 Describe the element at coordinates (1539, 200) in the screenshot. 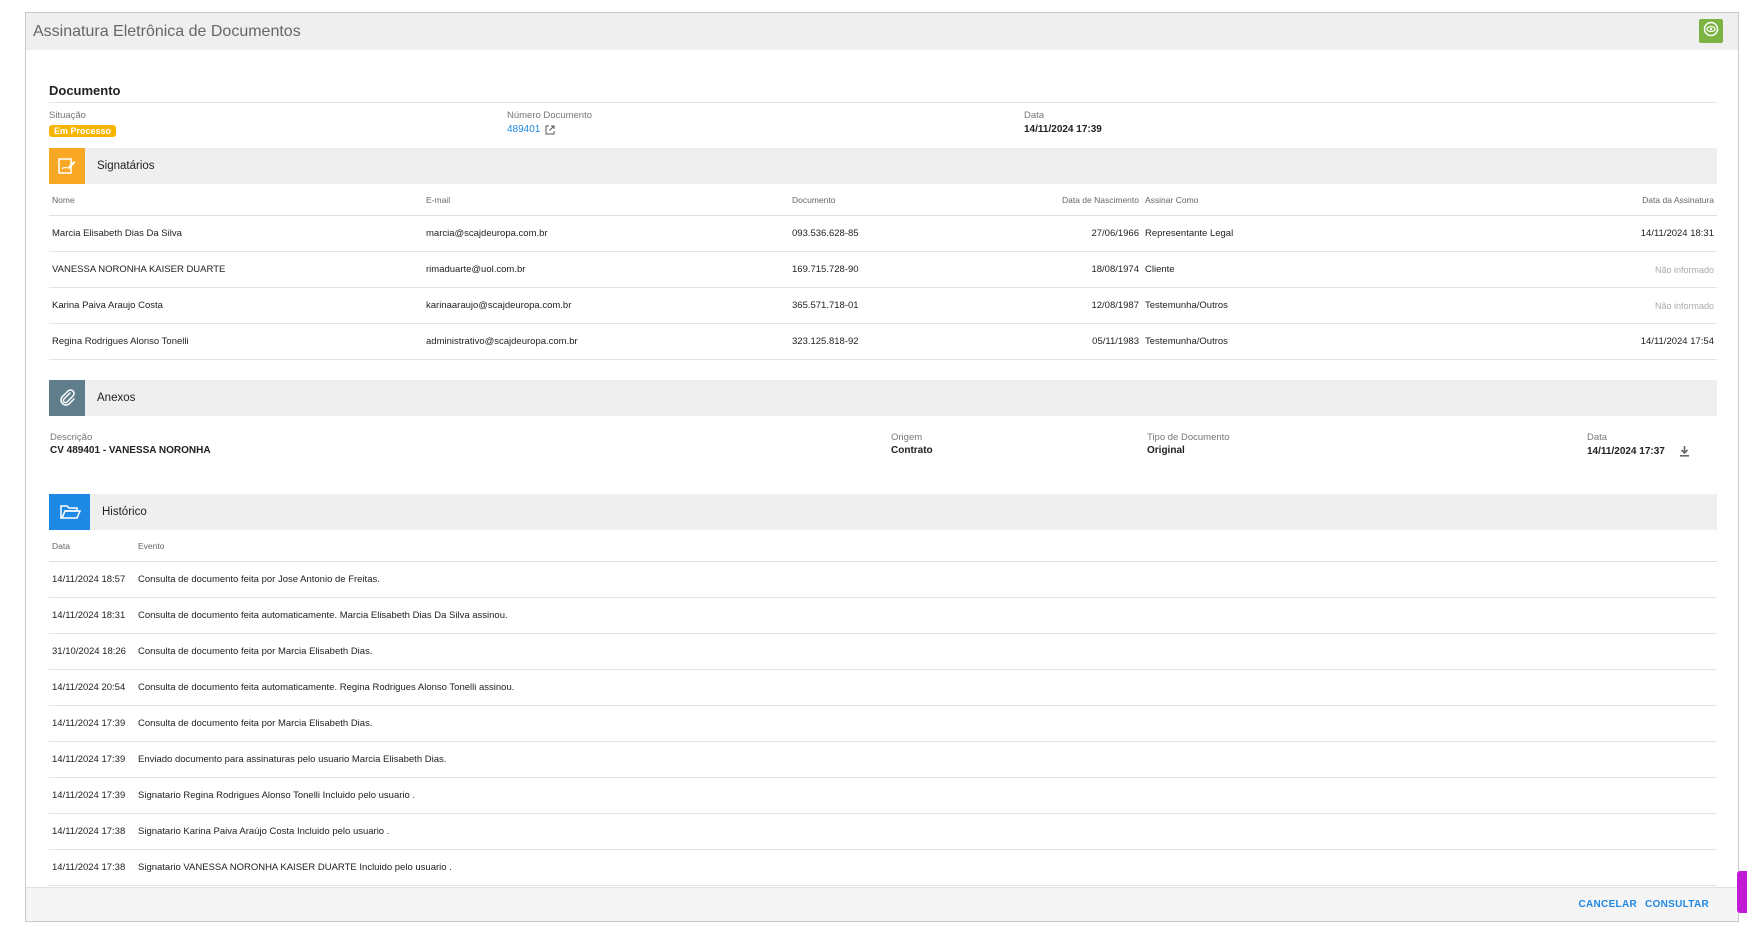

I see `col-data-assinatura: Data da Assinatura` at that location.